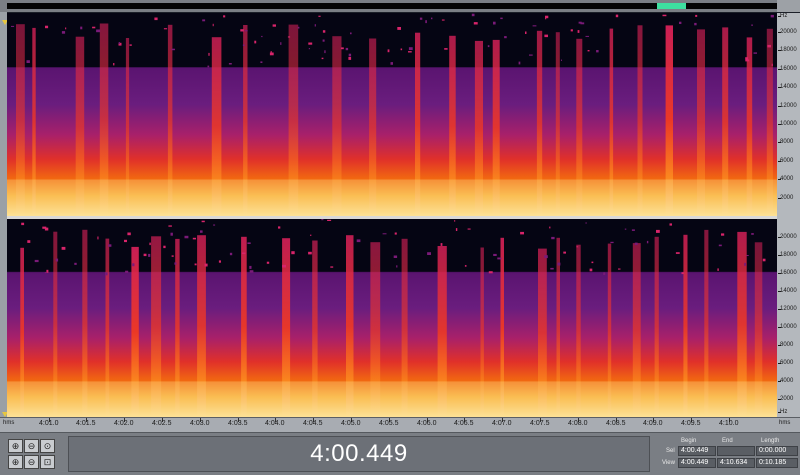 The image size is (800, 475). What do you see at coordinates (351, 423) in the screenshot?
I see `time-tick-label: 4:05.0` at bounding box center [351, 423].